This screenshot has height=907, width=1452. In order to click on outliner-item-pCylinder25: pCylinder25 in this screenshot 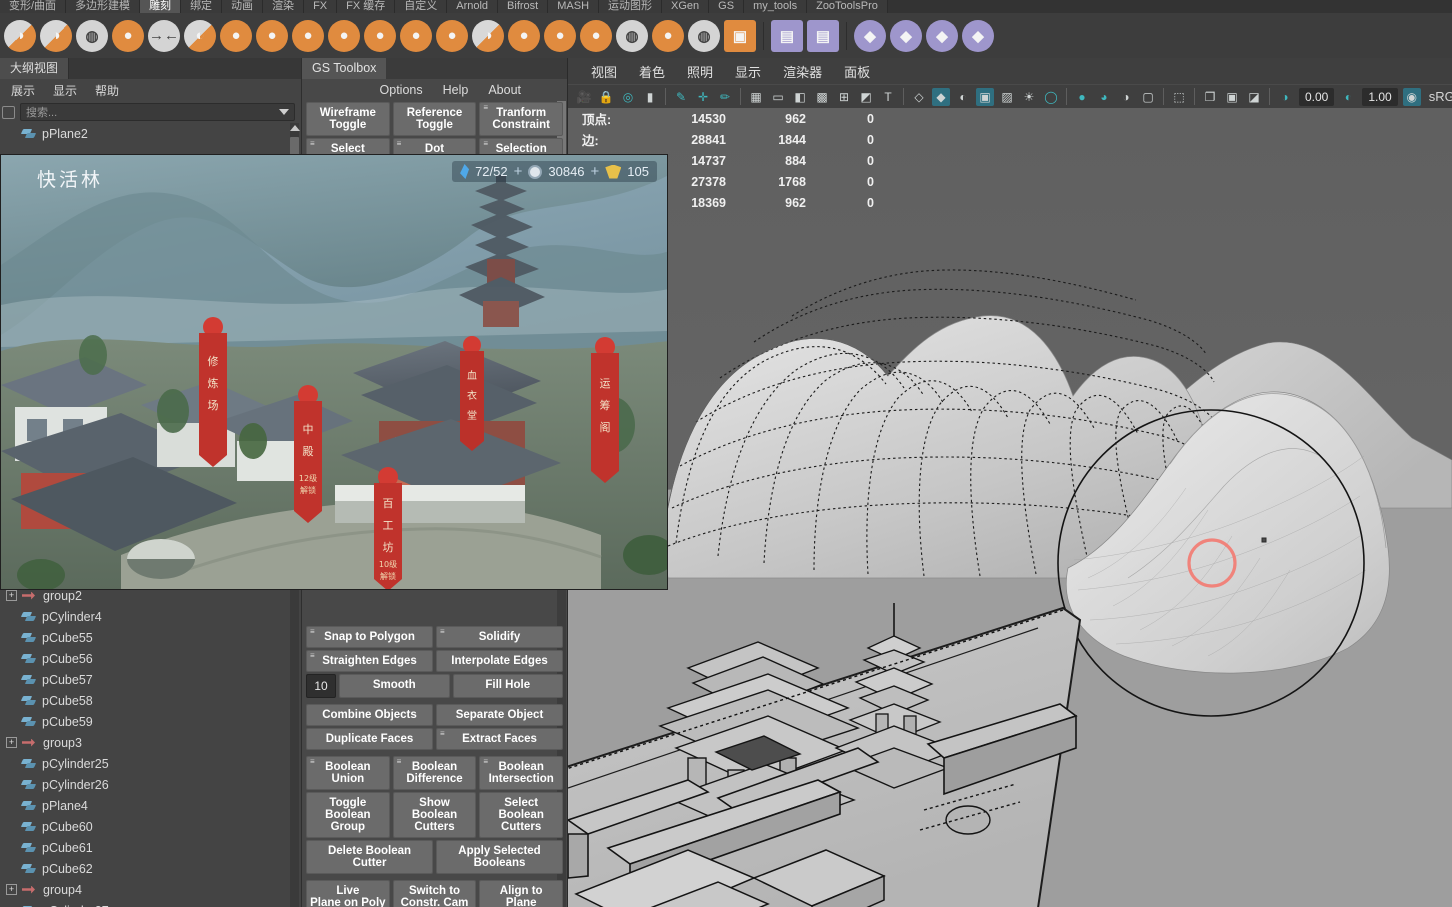, I will do `click(150, 763)`.